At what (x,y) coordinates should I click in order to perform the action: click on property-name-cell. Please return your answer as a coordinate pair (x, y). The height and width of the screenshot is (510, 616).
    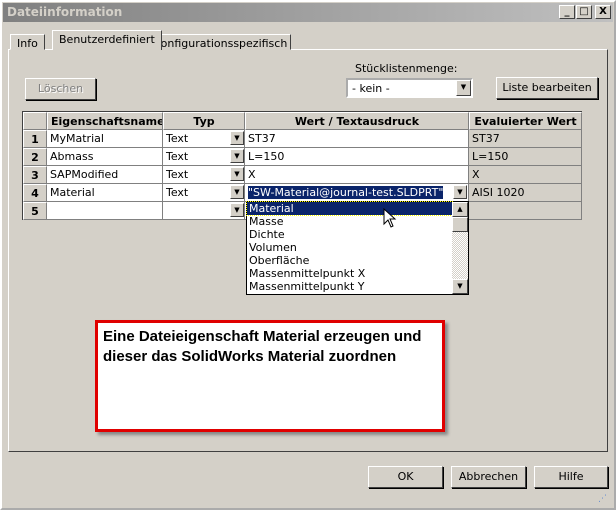
    Looking at the image, I should click on (105, 211).